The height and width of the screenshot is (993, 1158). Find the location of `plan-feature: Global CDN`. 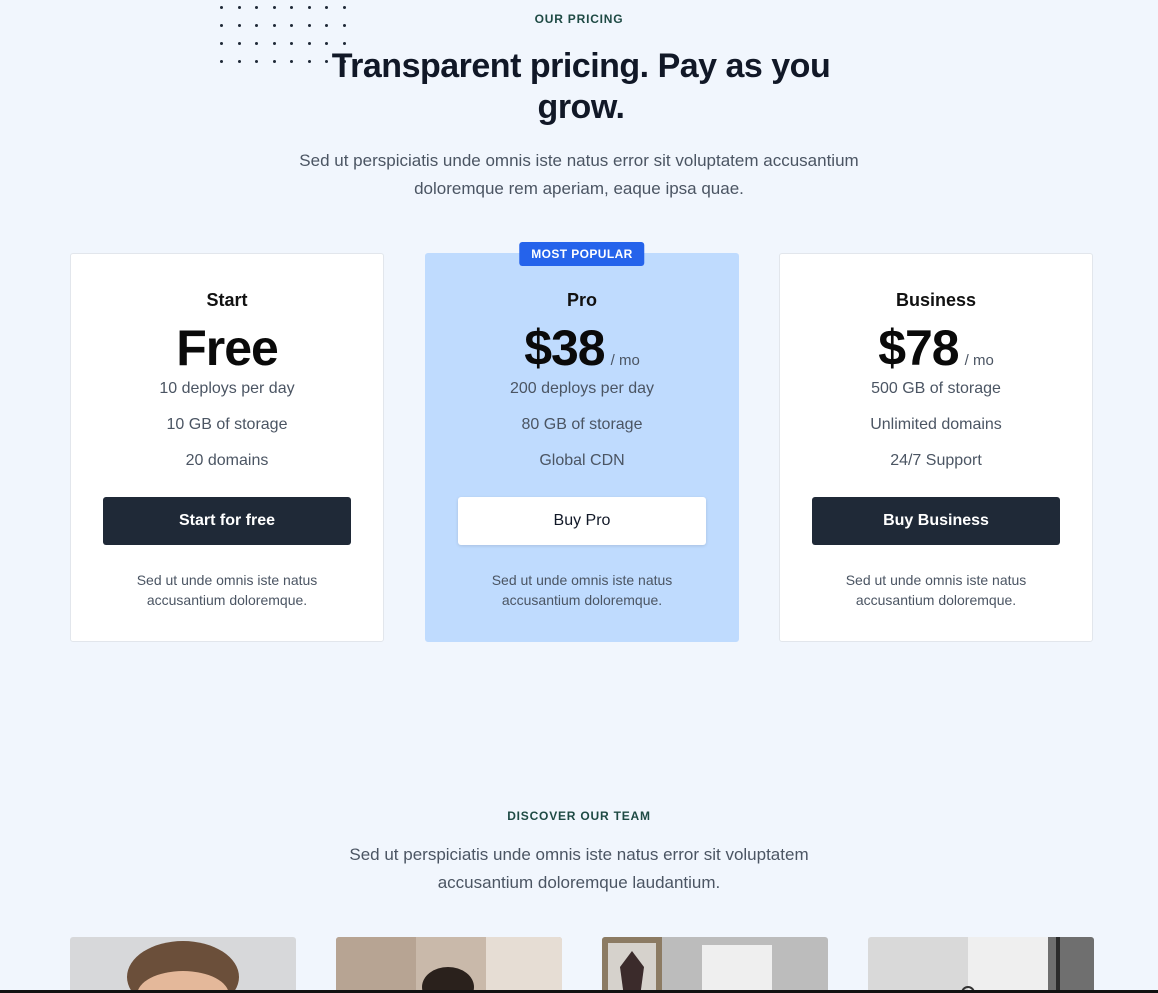

plan-feature: Global CDN is located at coordinates (582, 460).